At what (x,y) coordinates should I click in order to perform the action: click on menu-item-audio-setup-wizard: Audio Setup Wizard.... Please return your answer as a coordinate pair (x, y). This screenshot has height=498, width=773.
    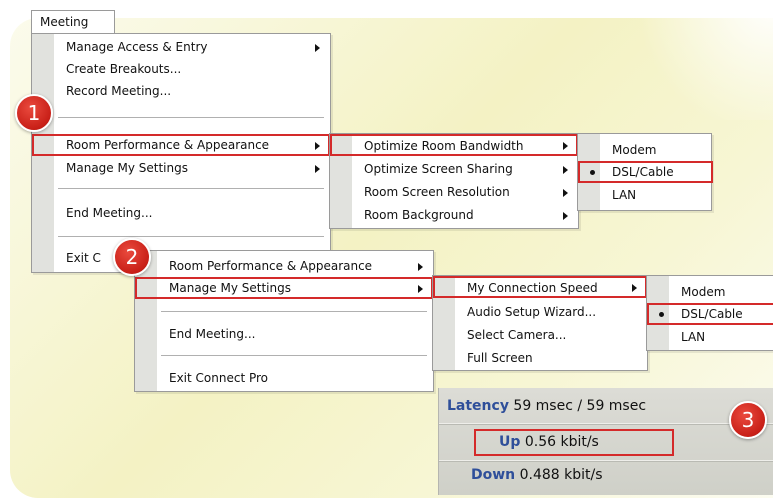
    Looking at the image, I should click on (540, 312).